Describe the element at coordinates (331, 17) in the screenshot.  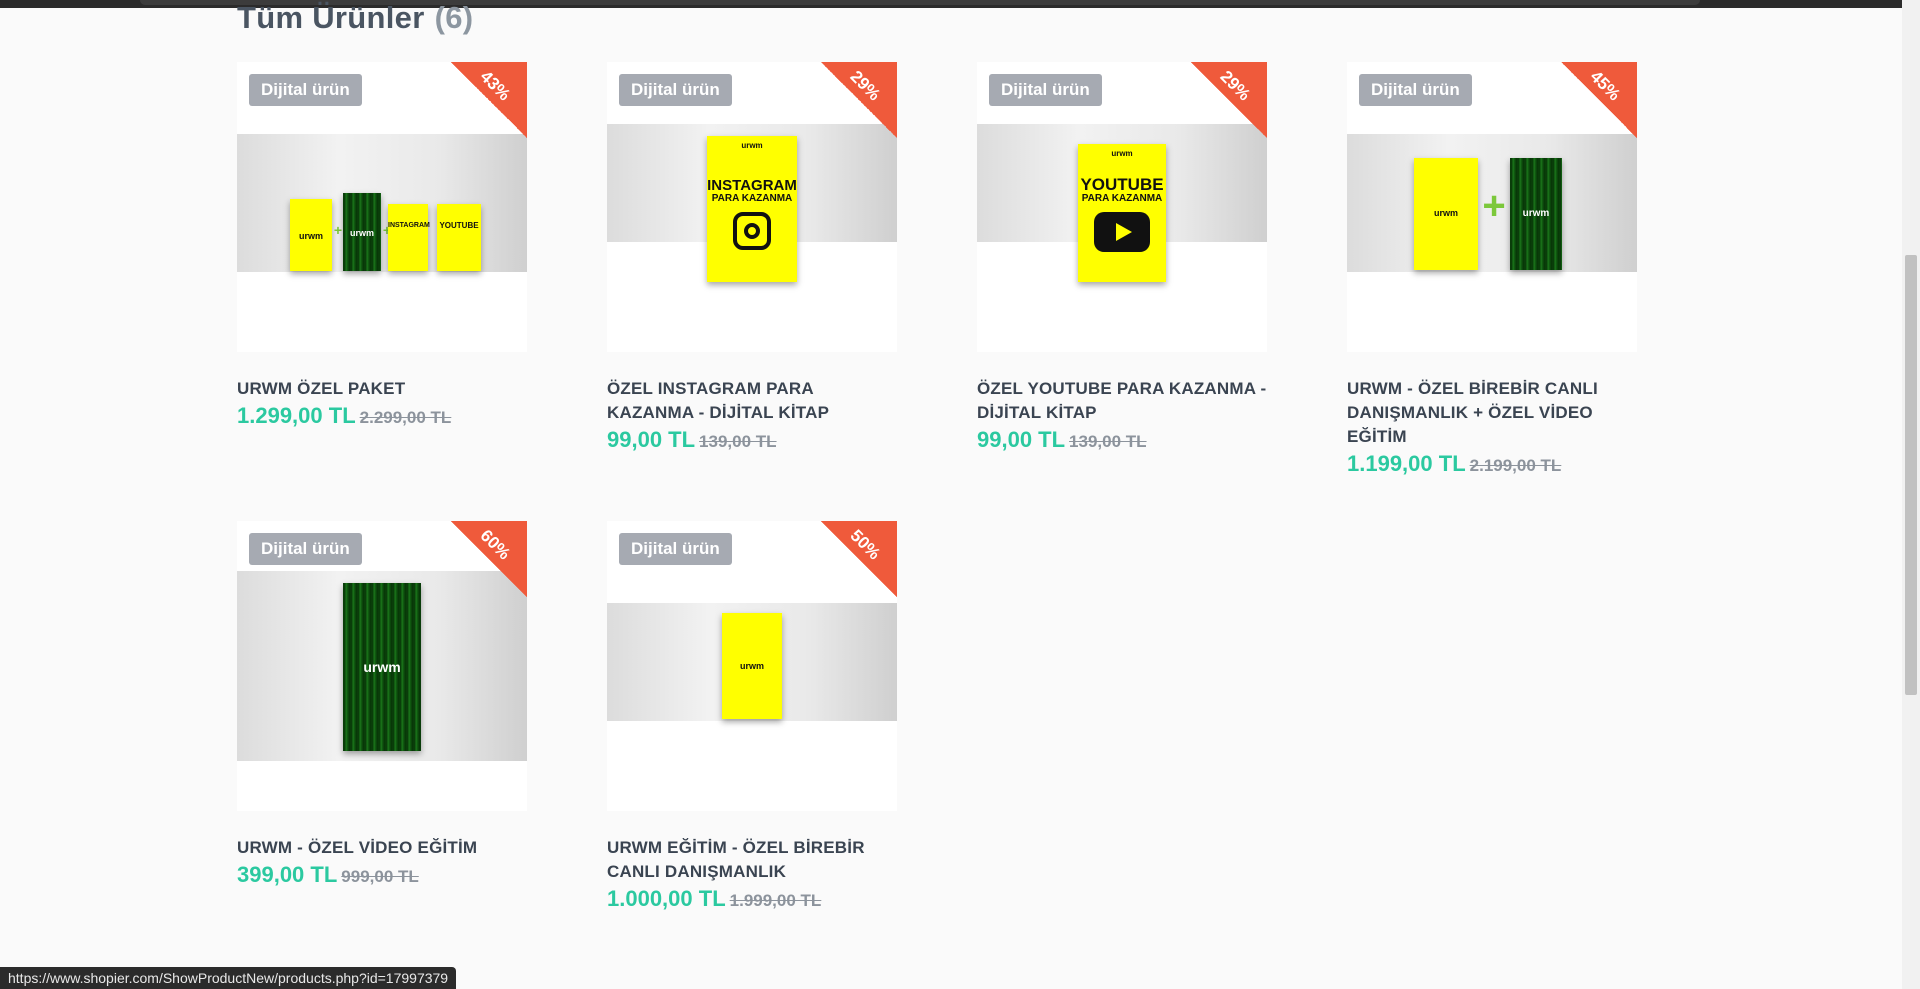
I see `section-title-text: Tüm Ürünler` at that location.